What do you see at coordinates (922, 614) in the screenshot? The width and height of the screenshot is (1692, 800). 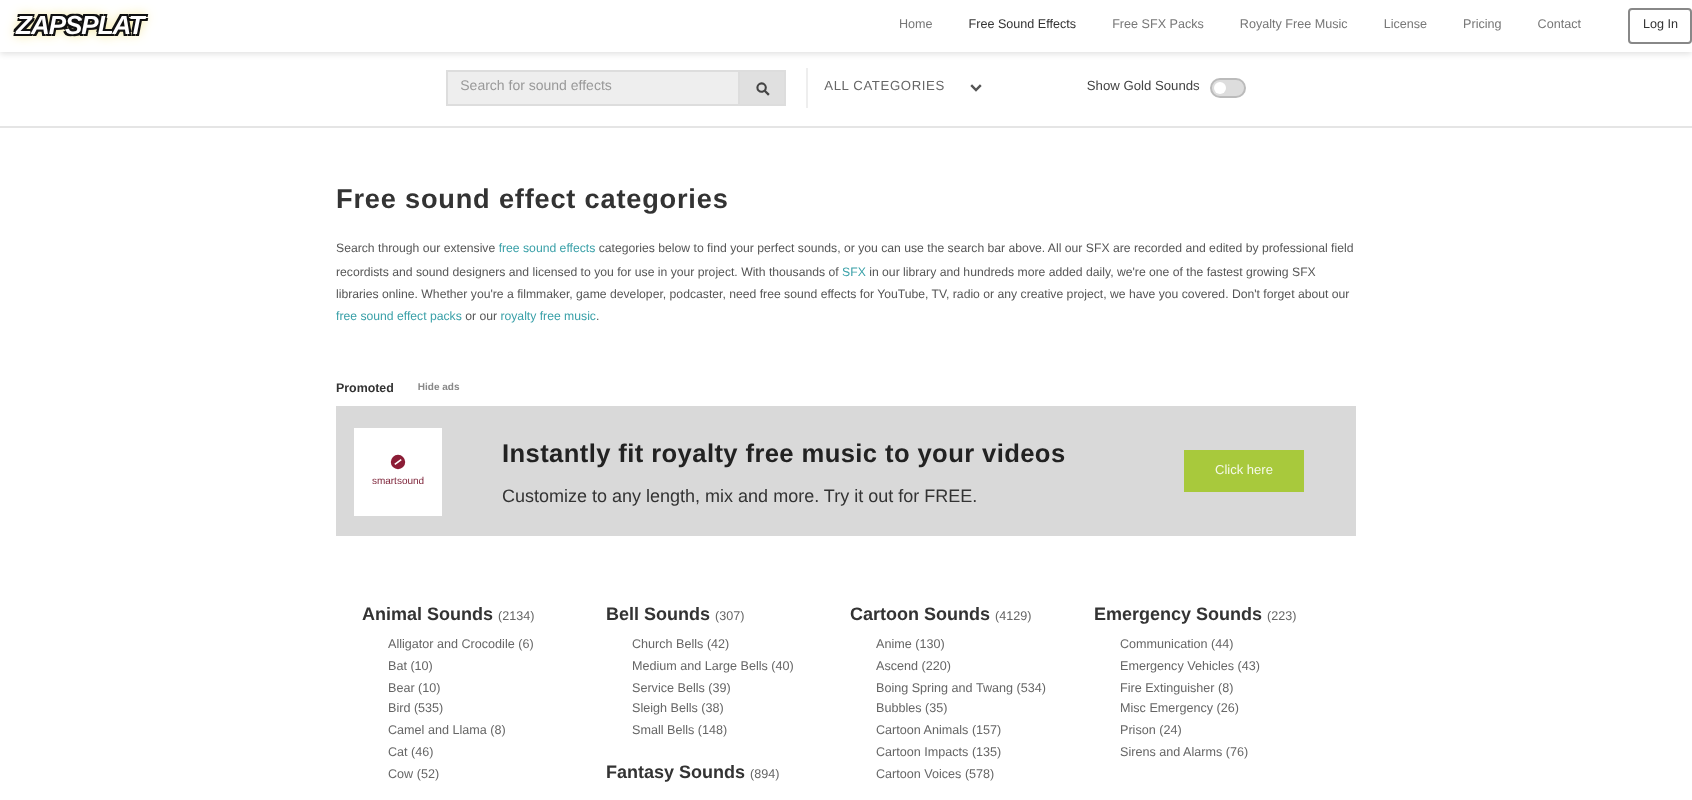 I see `category-heading: Cartoon Sounds` at bounding box center [922, 614].